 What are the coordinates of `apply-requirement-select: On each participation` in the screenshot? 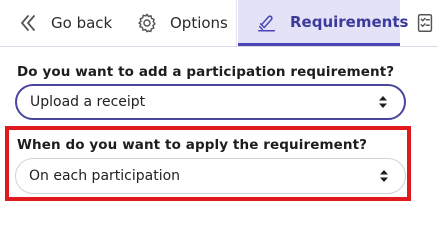 It's located at (210, 176).